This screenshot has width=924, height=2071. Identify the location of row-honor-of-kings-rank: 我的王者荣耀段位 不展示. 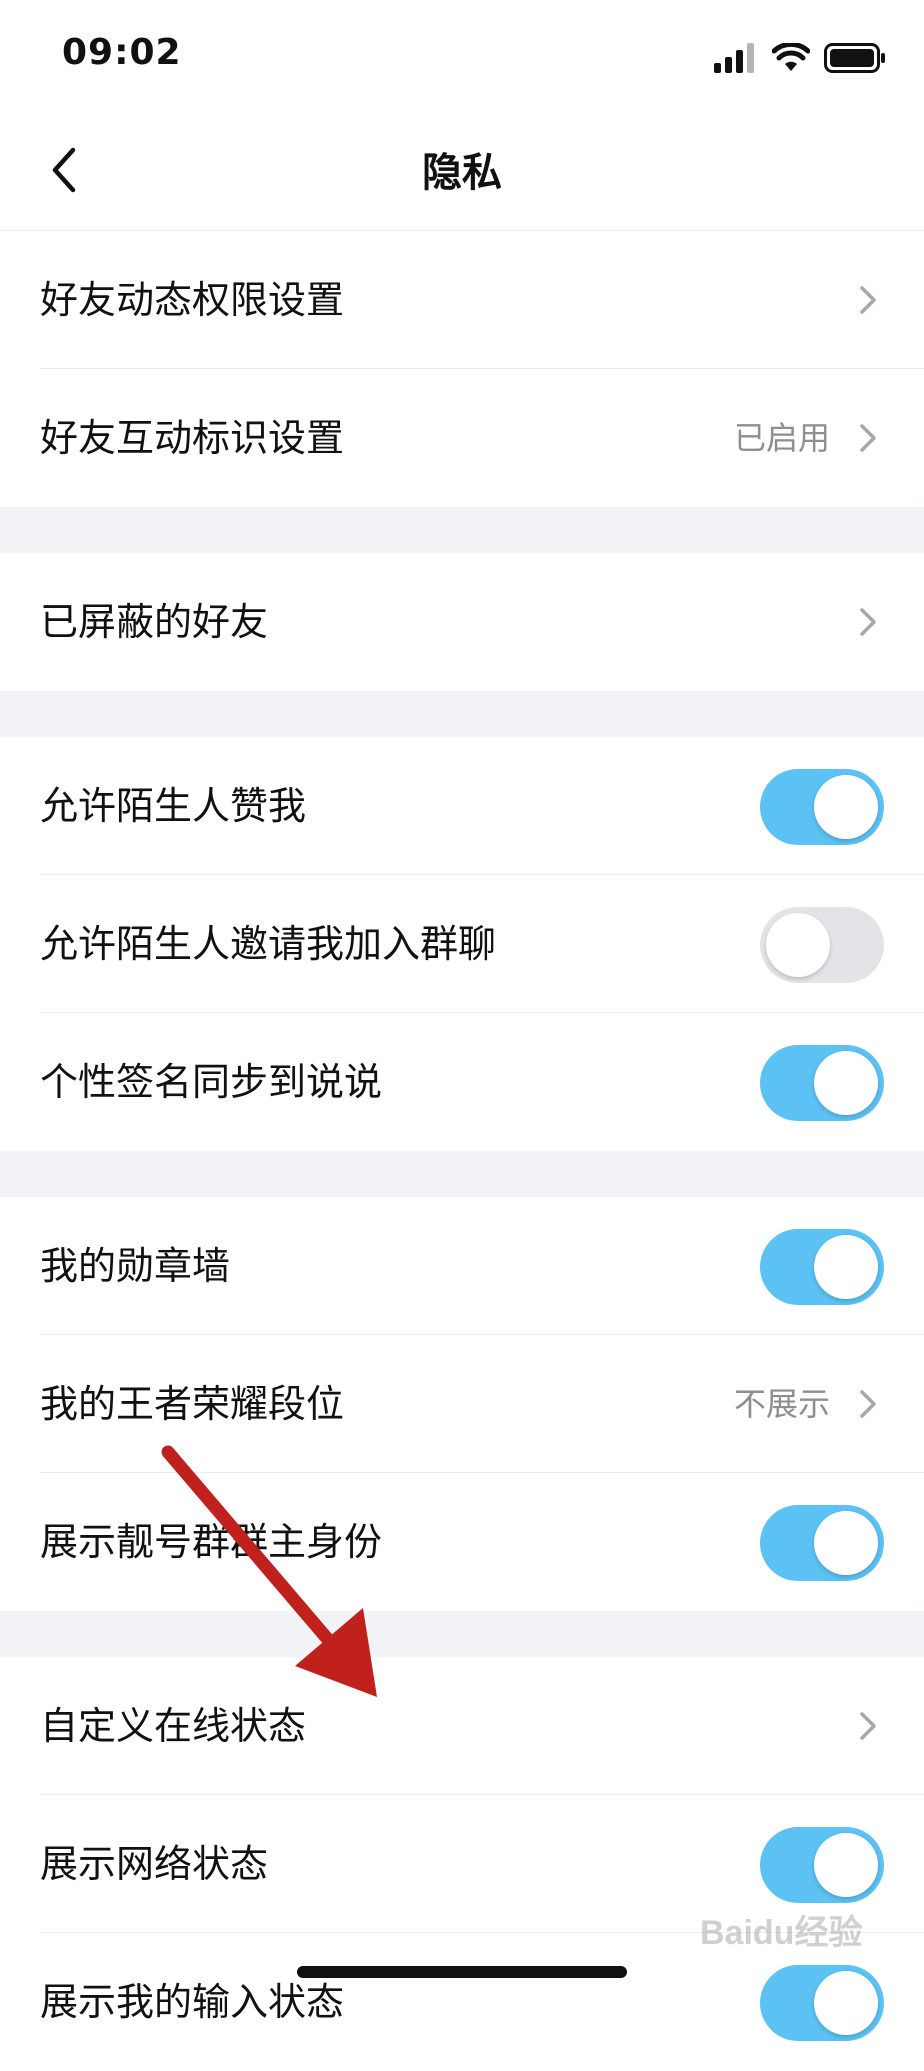
(462, 1404).